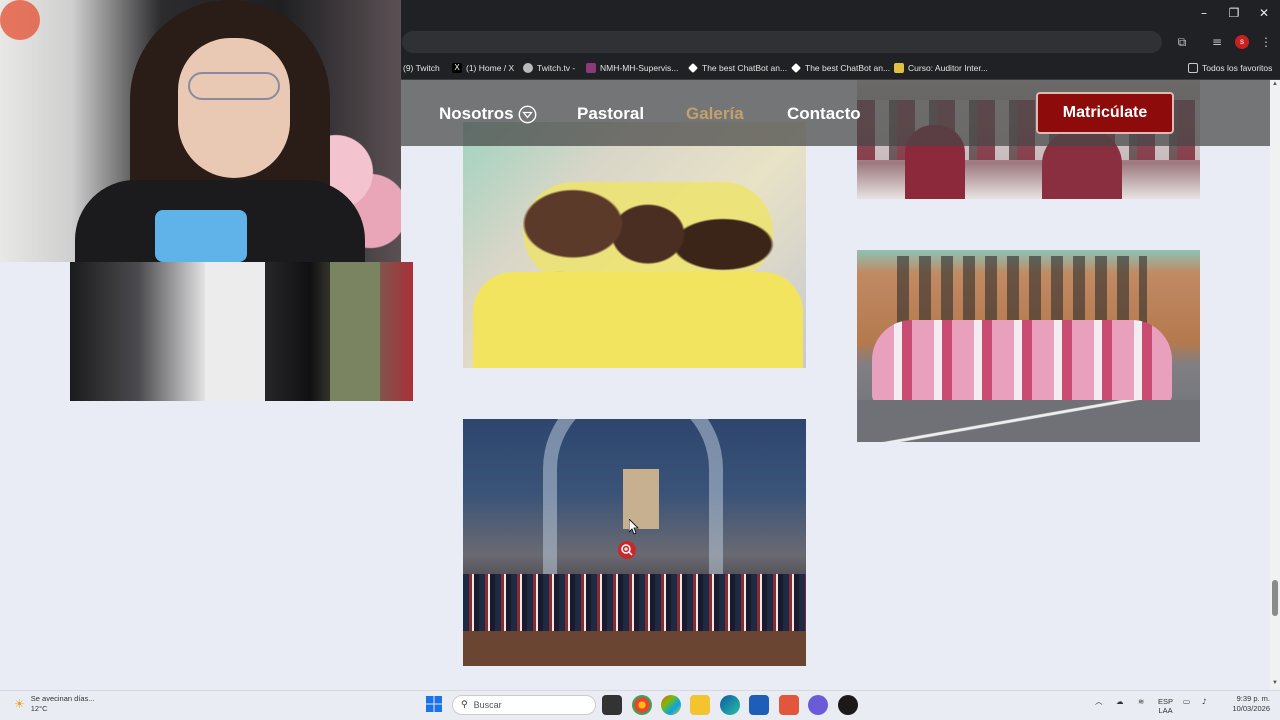  Describe the element at coordinates (1242, 42) in the screenshot. I see `profile-avatar: s` at that location.